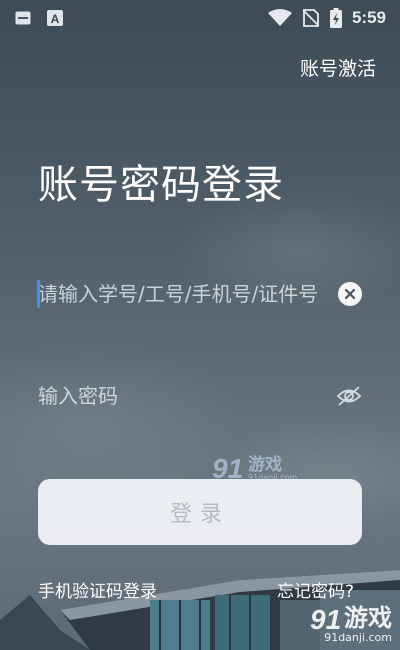 Image resolution: width=400 pixels, height=650 pixels. I want to click on status-bar: A 5:59, so click(200, 18).